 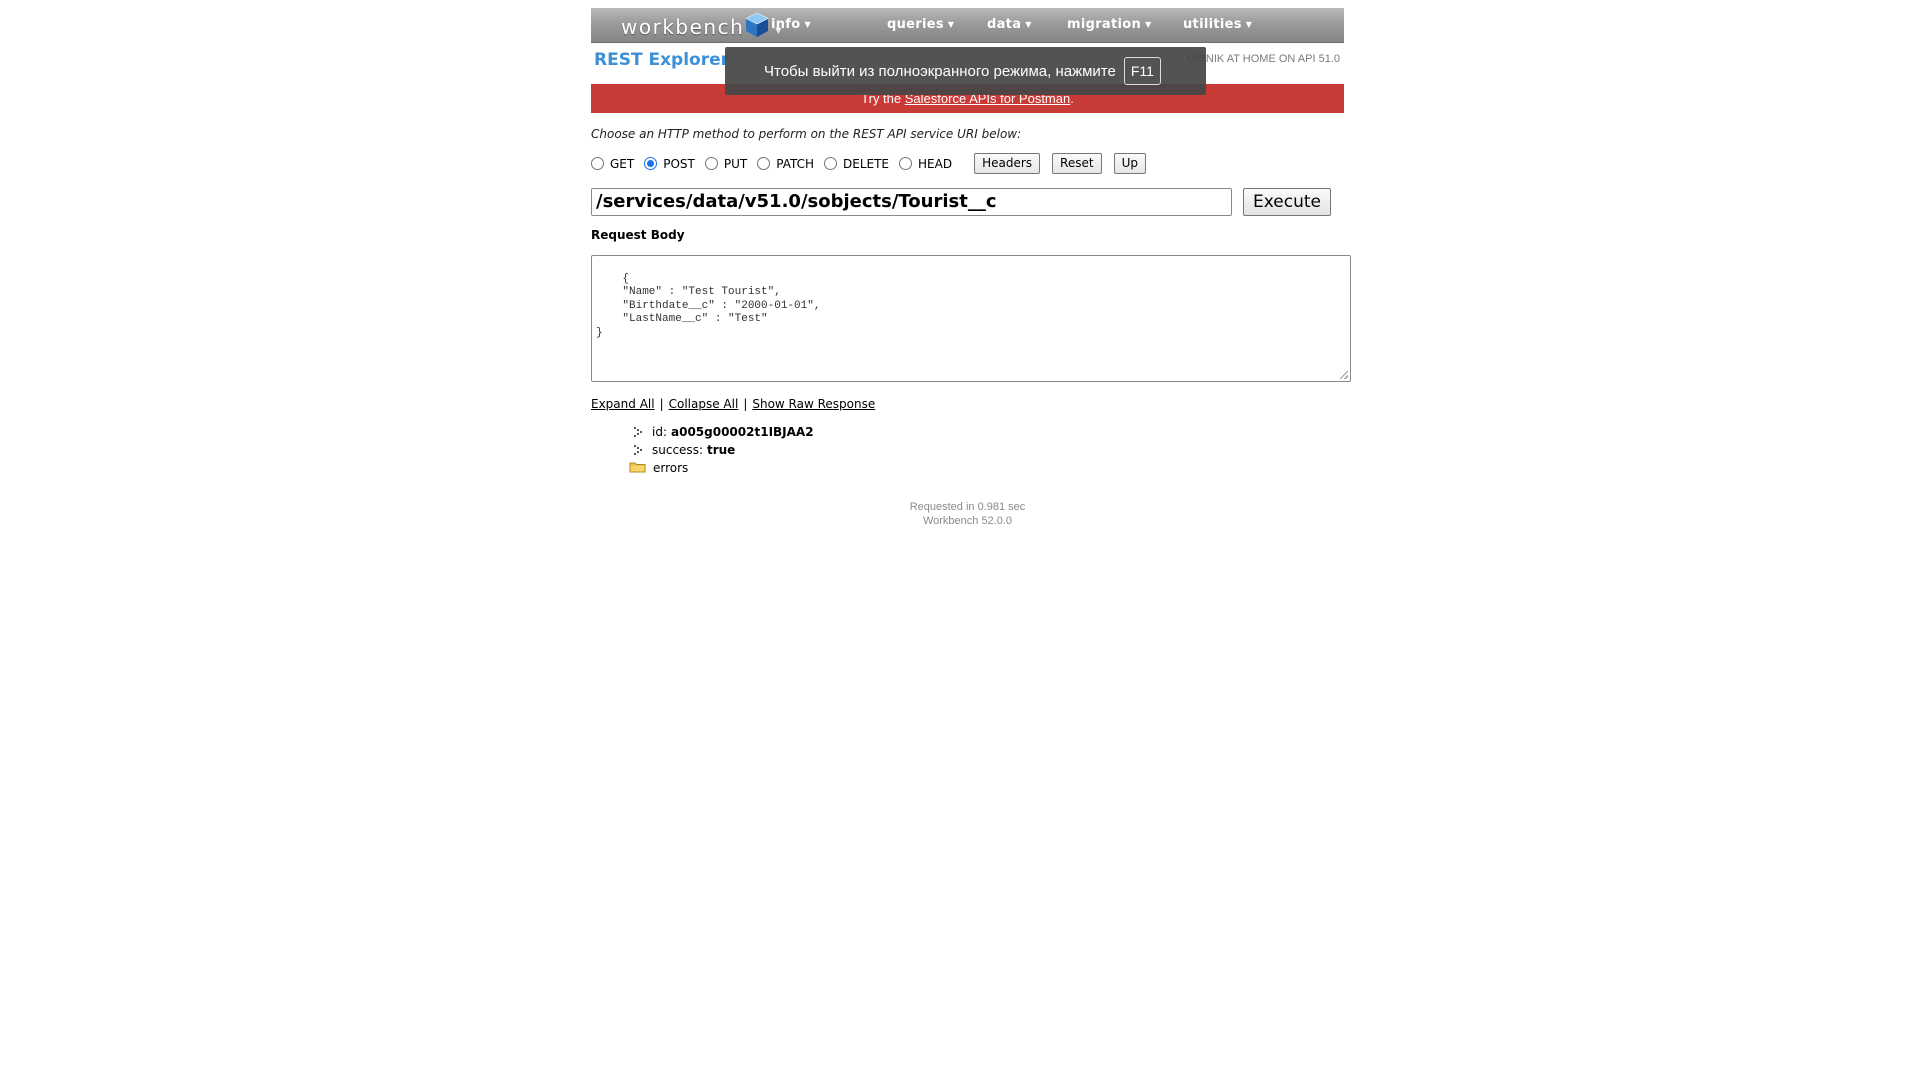 I want to click on tree-key: success:, so click(x=677, y=450).